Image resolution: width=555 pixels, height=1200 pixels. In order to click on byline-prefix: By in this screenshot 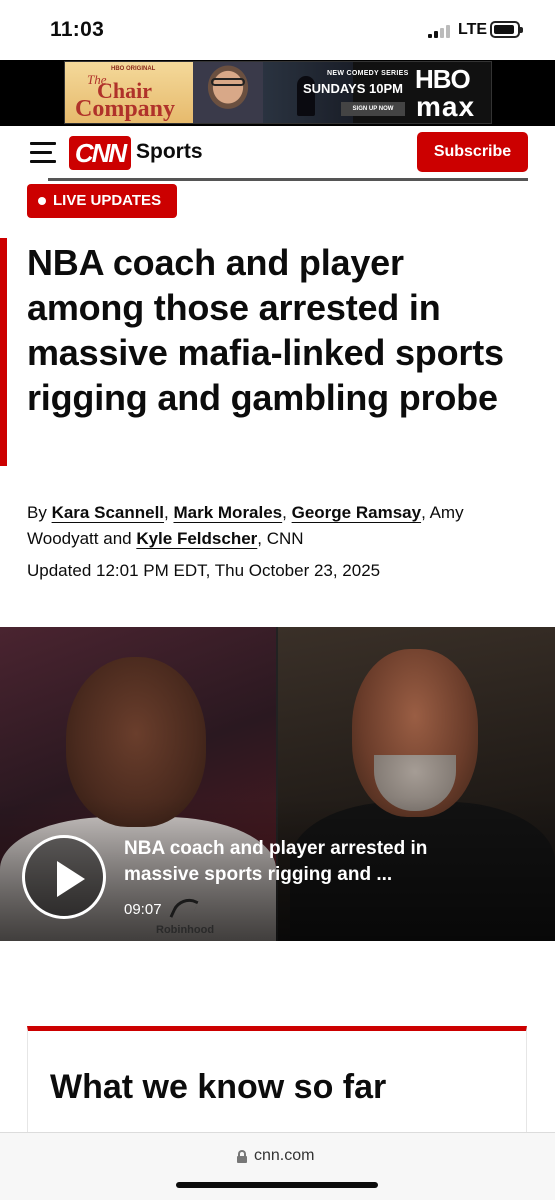, I will do `click(37, 512)`.